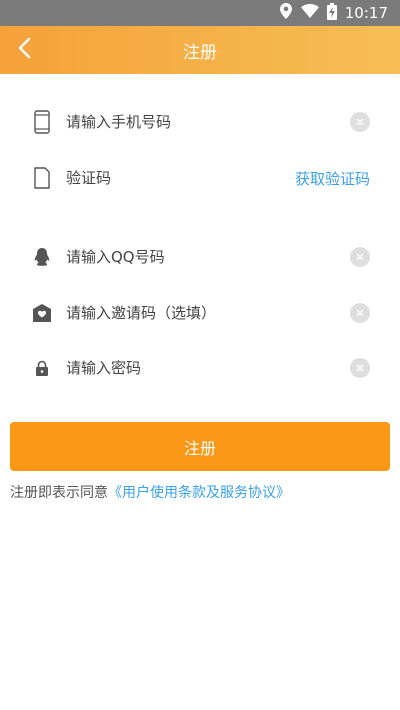  I want to click on password-row, so click(200, 368).